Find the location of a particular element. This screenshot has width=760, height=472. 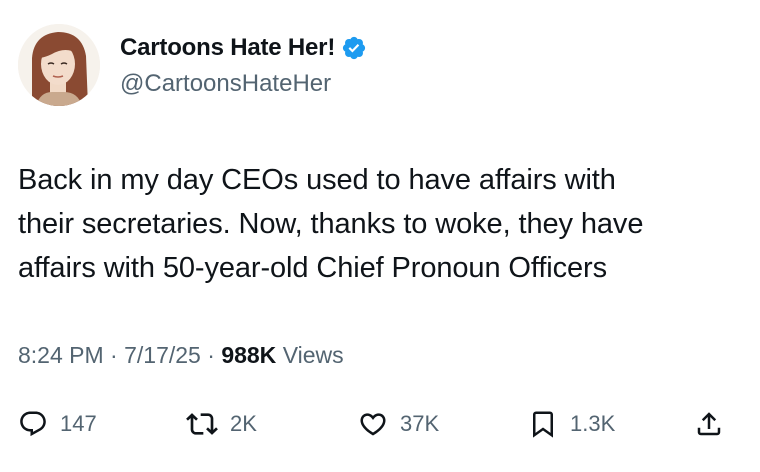

reply-count: 147 is located at coordinates (78, 423).